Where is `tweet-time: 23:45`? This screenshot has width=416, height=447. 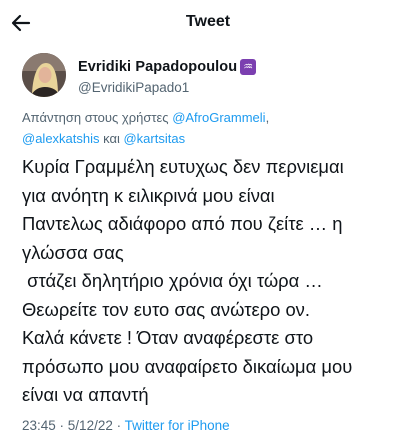 tweet-time: 23:45 is located at coordinates (39, 425).